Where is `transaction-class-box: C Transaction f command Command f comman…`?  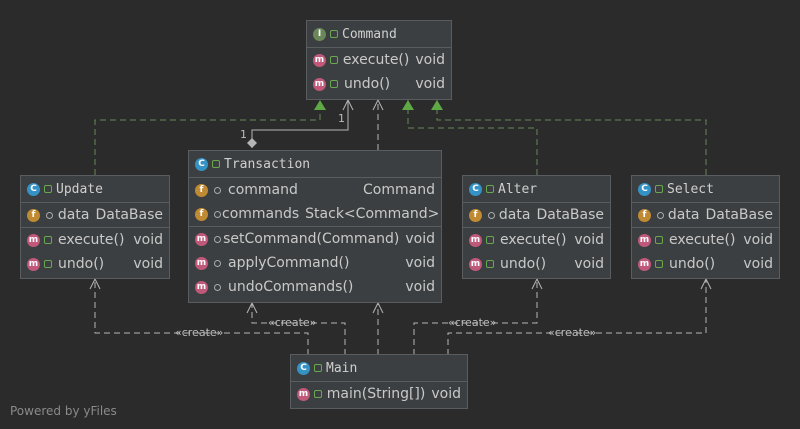 transaction-class-box: C Transaction f command Command f comman… is located at coordinates (315, 226).